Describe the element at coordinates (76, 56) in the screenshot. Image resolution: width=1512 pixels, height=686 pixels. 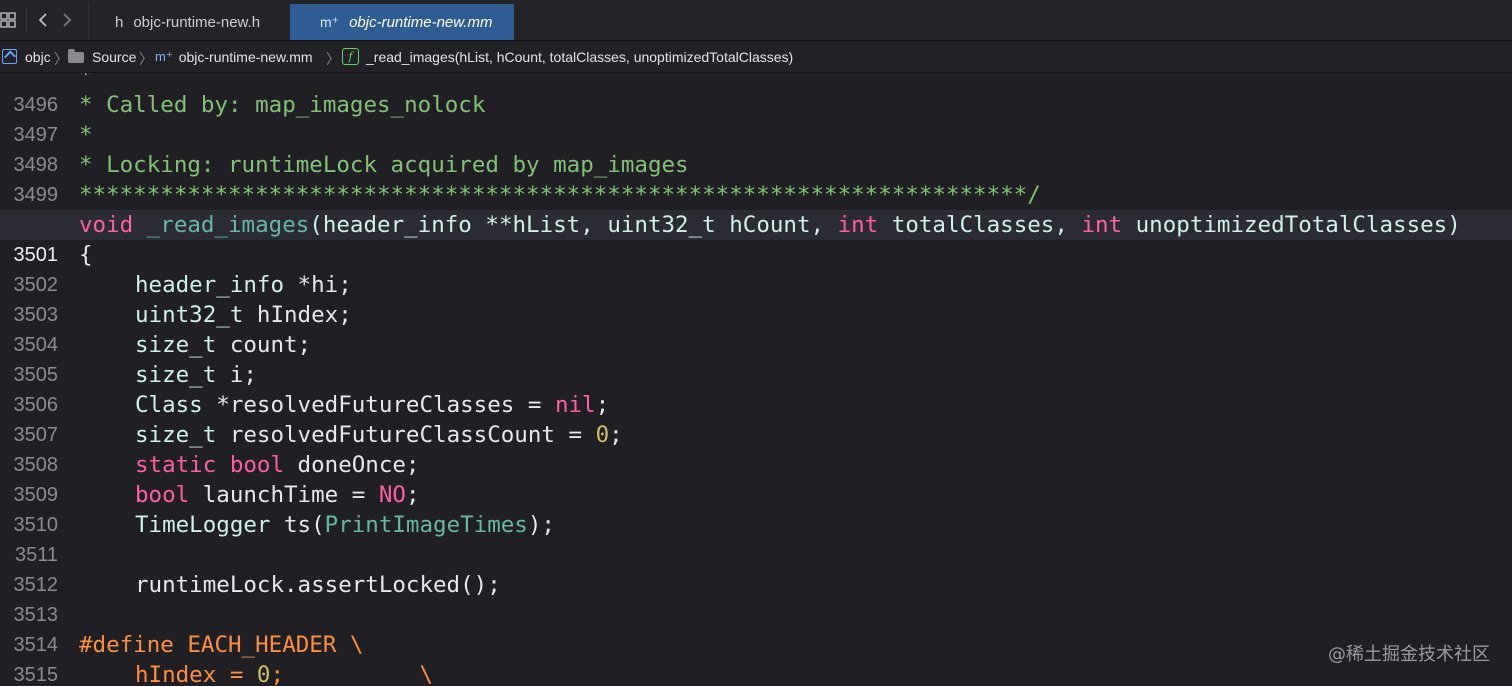
I see `folder-icon` at that location.